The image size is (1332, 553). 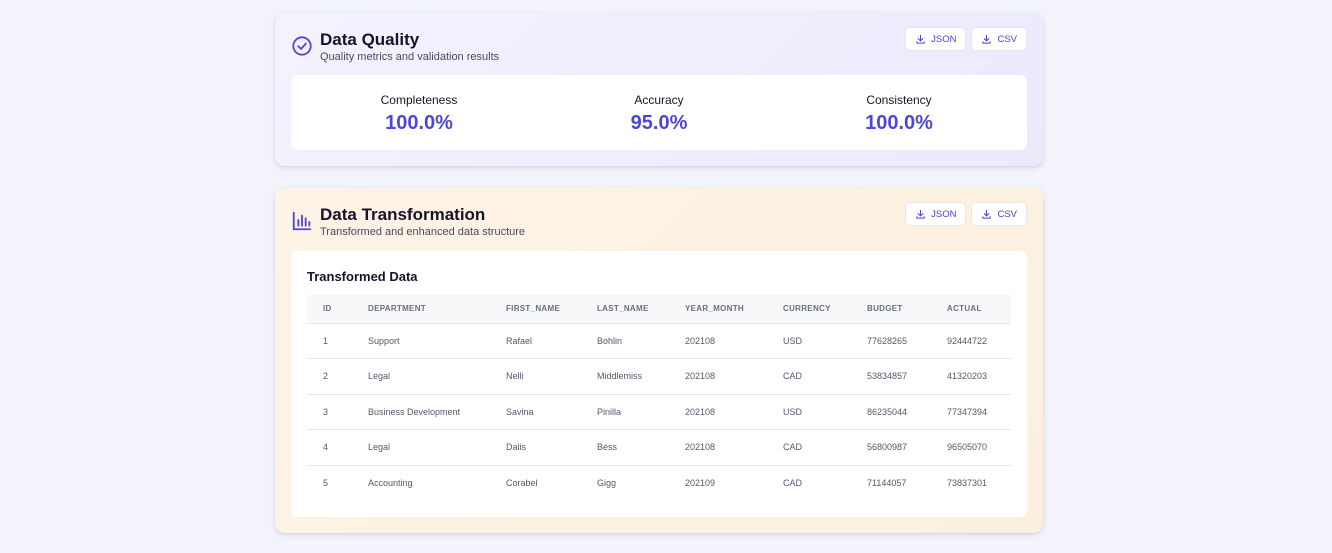 I want to click on column-header-id: ID, so click(x=329, y=309).